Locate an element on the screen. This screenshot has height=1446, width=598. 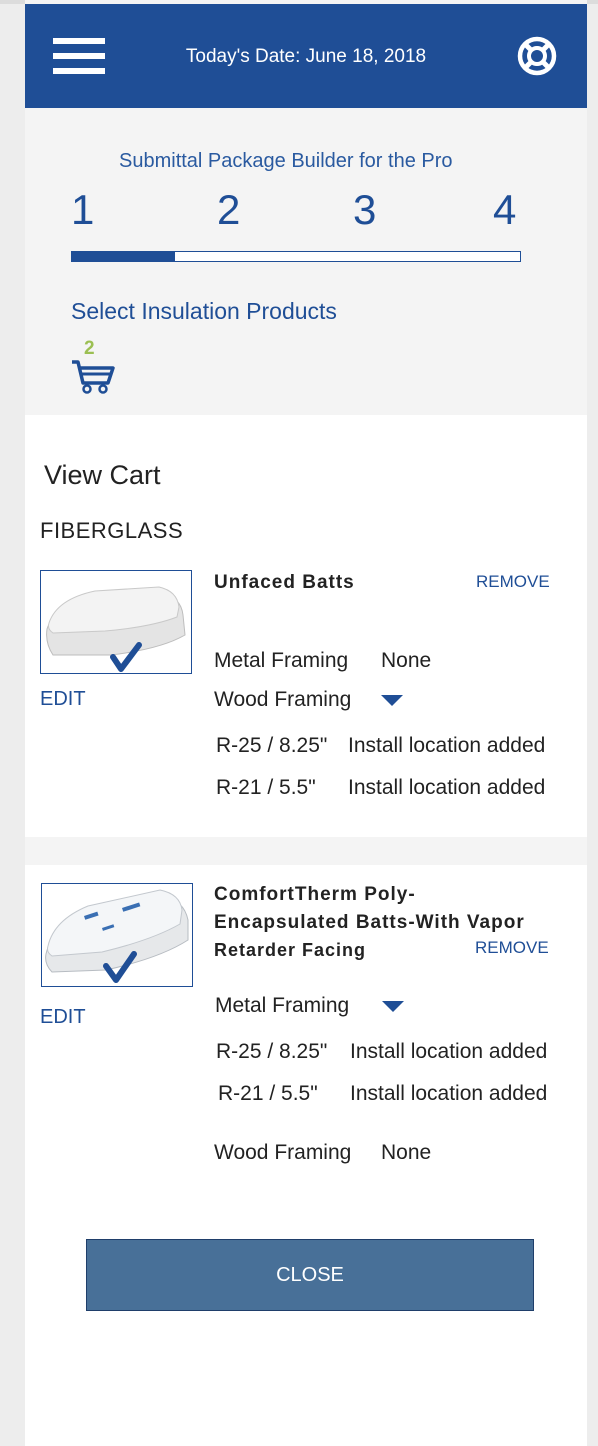
product-image-unfaced-batts is located at coordinates (116, 622).